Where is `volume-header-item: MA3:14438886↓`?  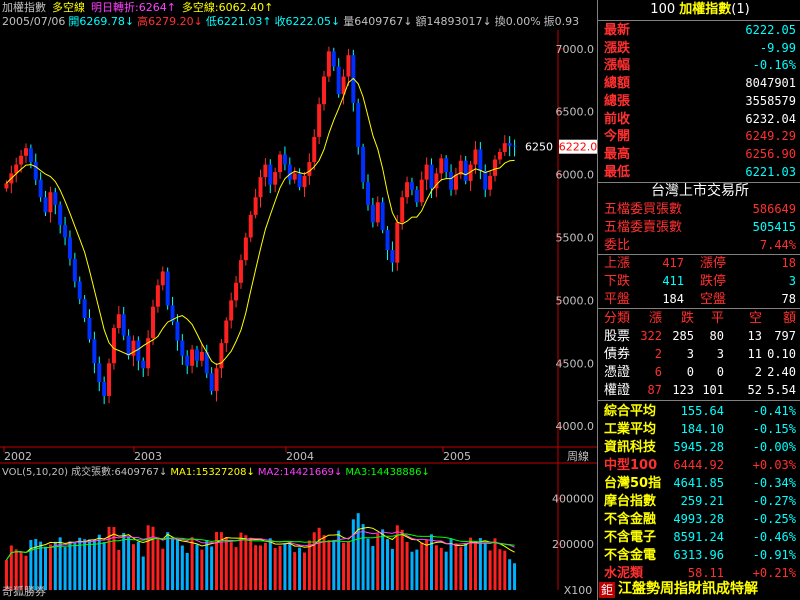 volume-header-item: MA3:14438886↓ is located at coordinates (387, 472).